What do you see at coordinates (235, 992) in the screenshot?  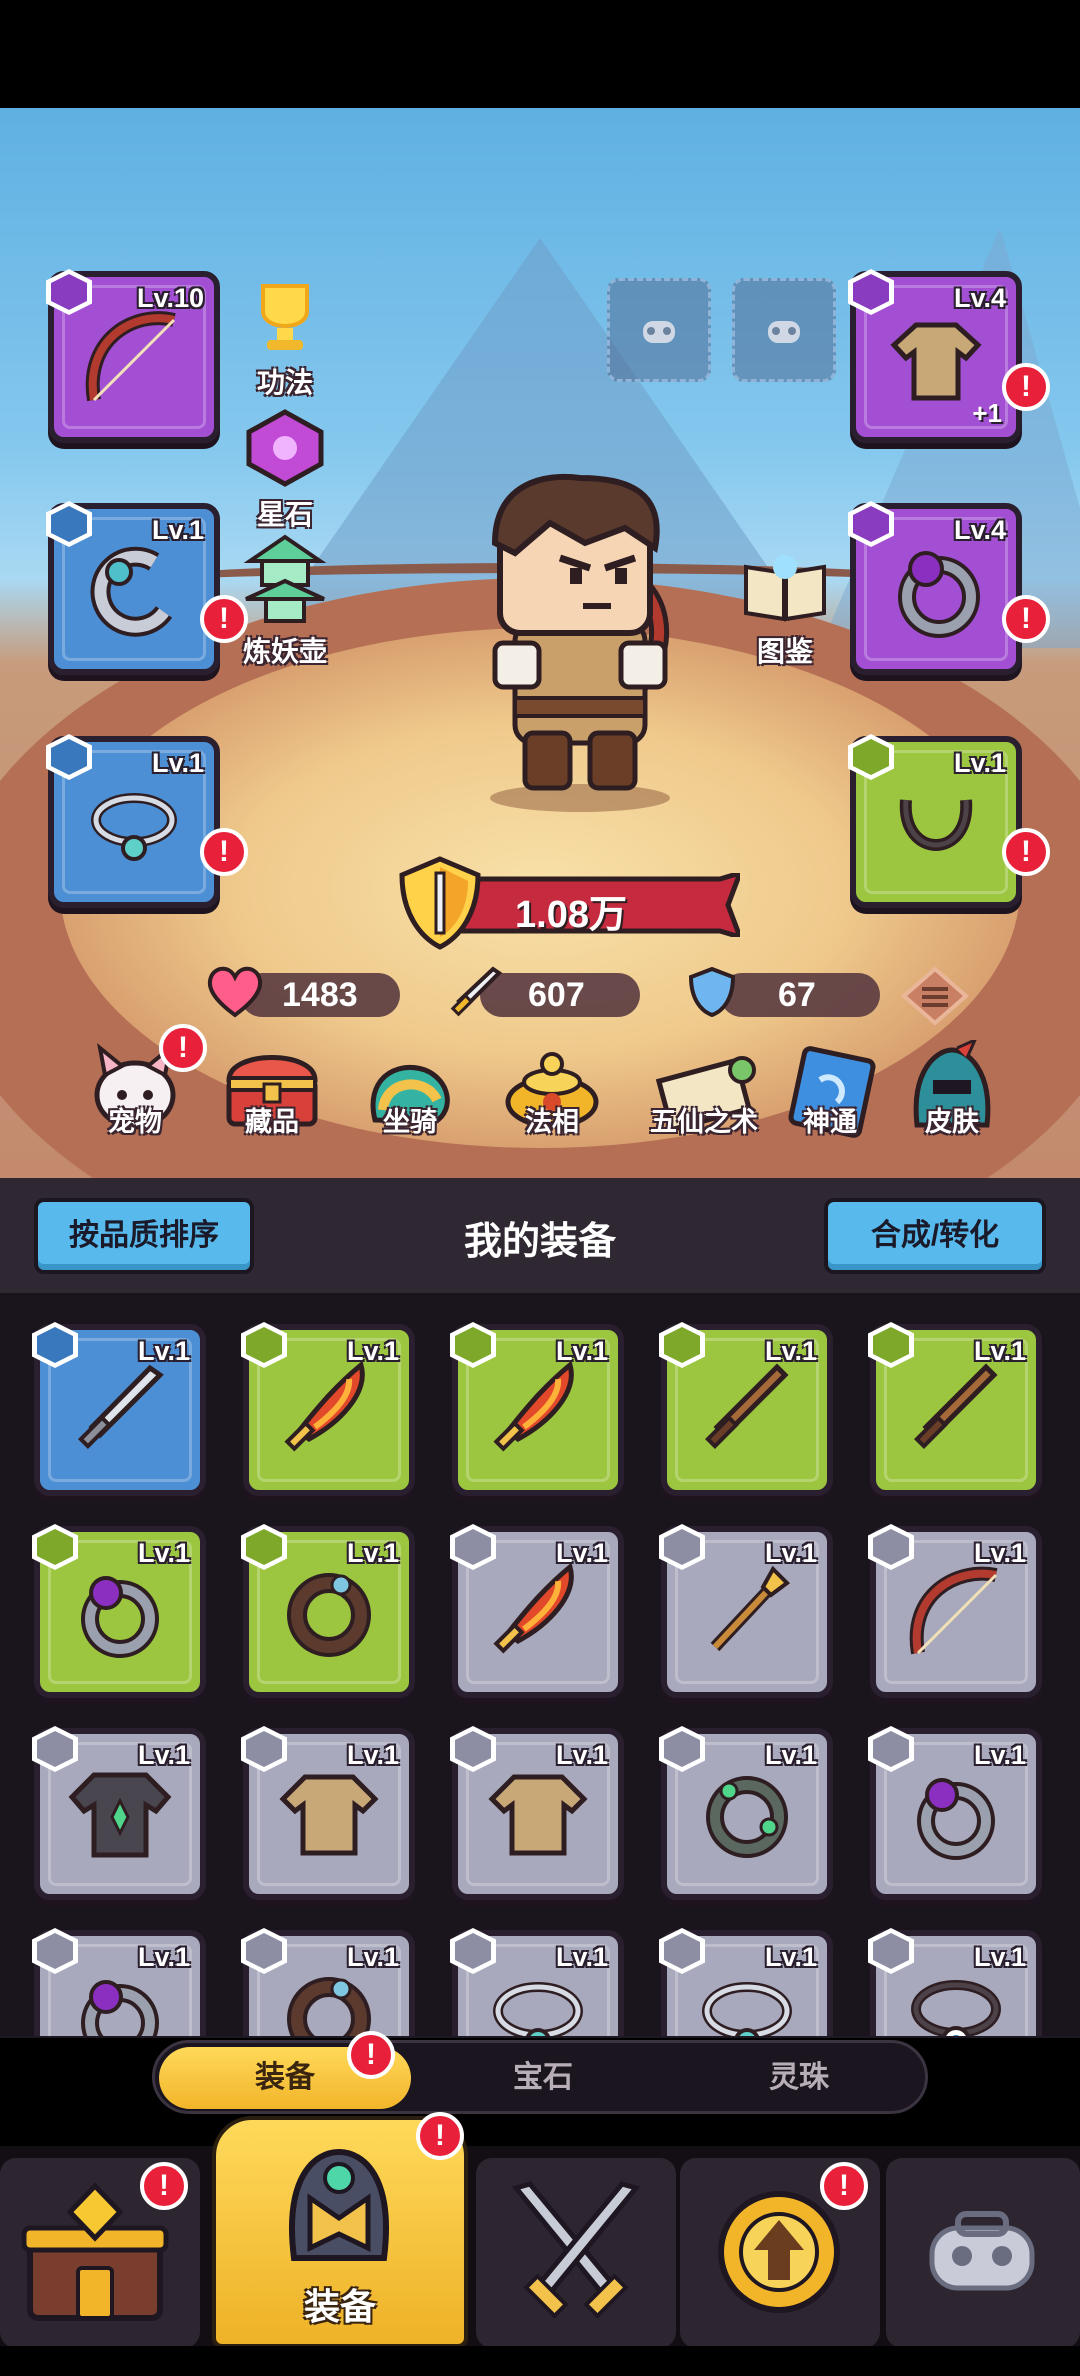 I see `heart-icon` at bounding box center [235, 992].